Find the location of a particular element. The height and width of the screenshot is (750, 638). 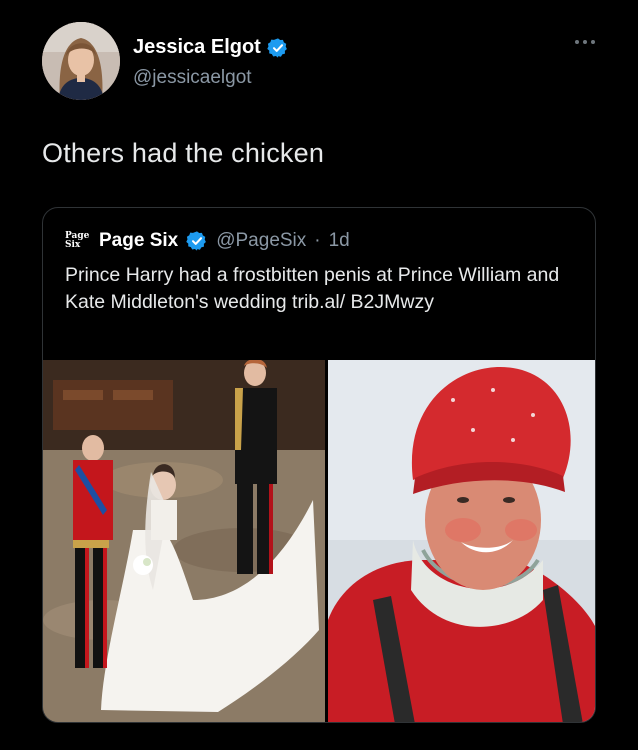

author-avatar is located at coordinates (81, 61).